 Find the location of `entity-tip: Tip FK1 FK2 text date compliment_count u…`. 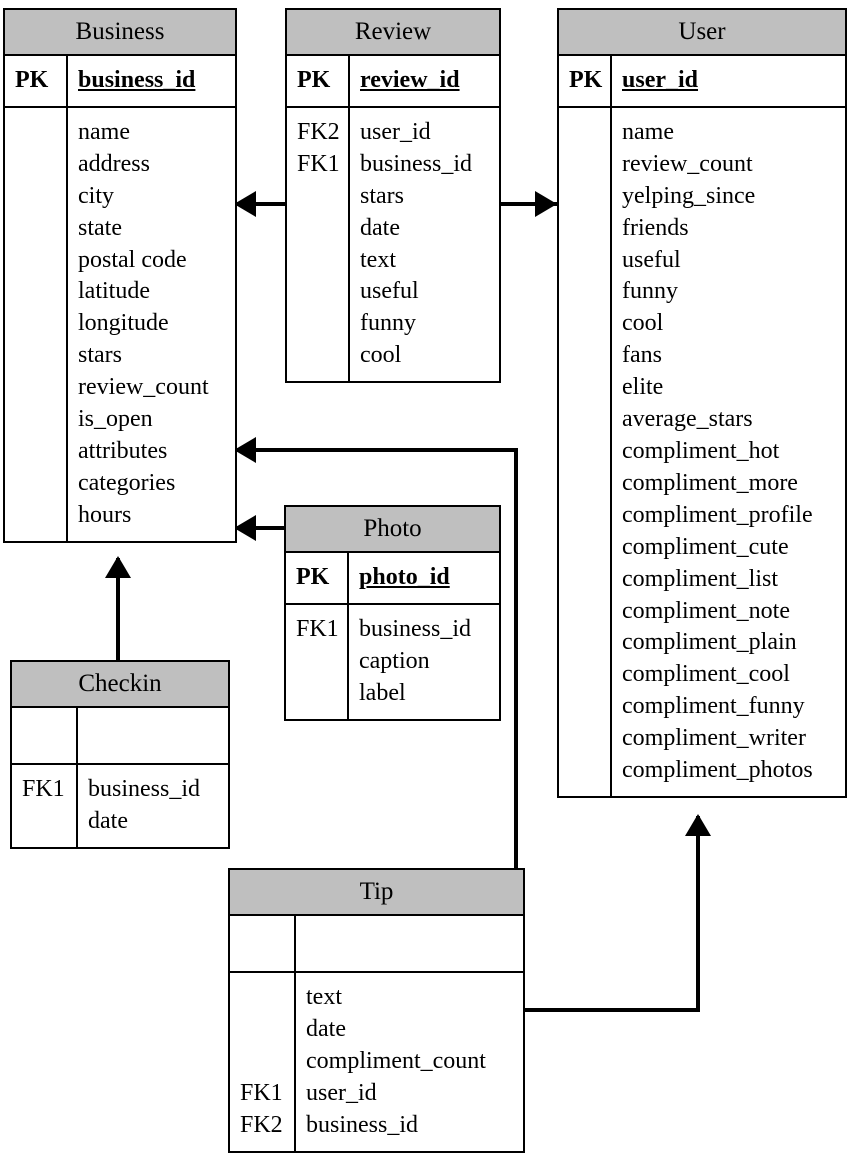

entity-tip: Tip FK1 FK2 text date compliment_count u… is located at coordinates (376, 1010).